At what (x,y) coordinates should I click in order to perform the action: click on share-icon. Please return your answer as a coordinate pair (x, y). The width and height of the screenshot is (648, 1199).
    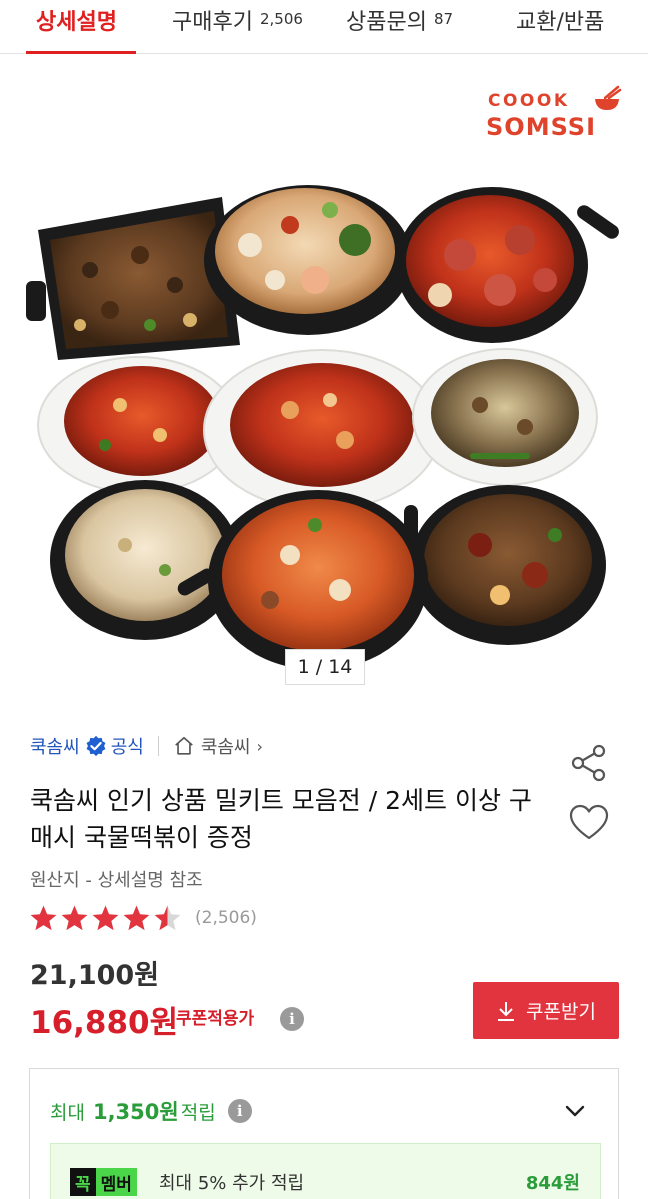
    Looking at the image, I should click on (589, 763).